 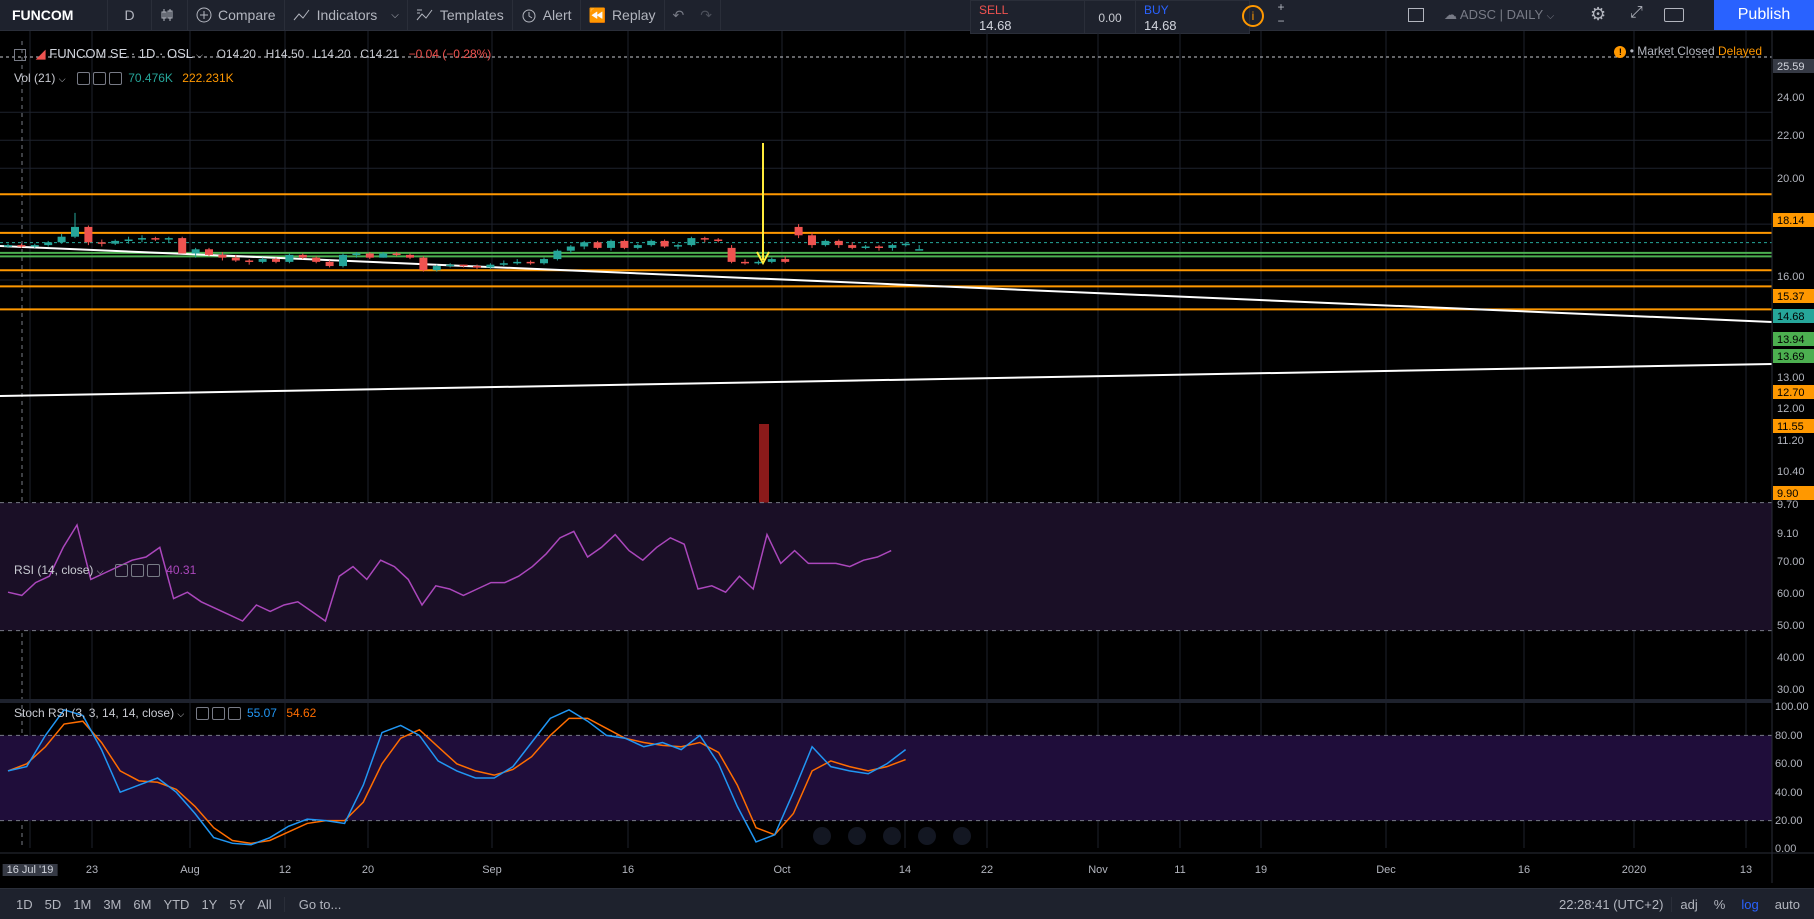 What do you see at coordinates (1253, 16) in the screenshot?
I see `info-icon: i` at bounding box center [1253, 16].